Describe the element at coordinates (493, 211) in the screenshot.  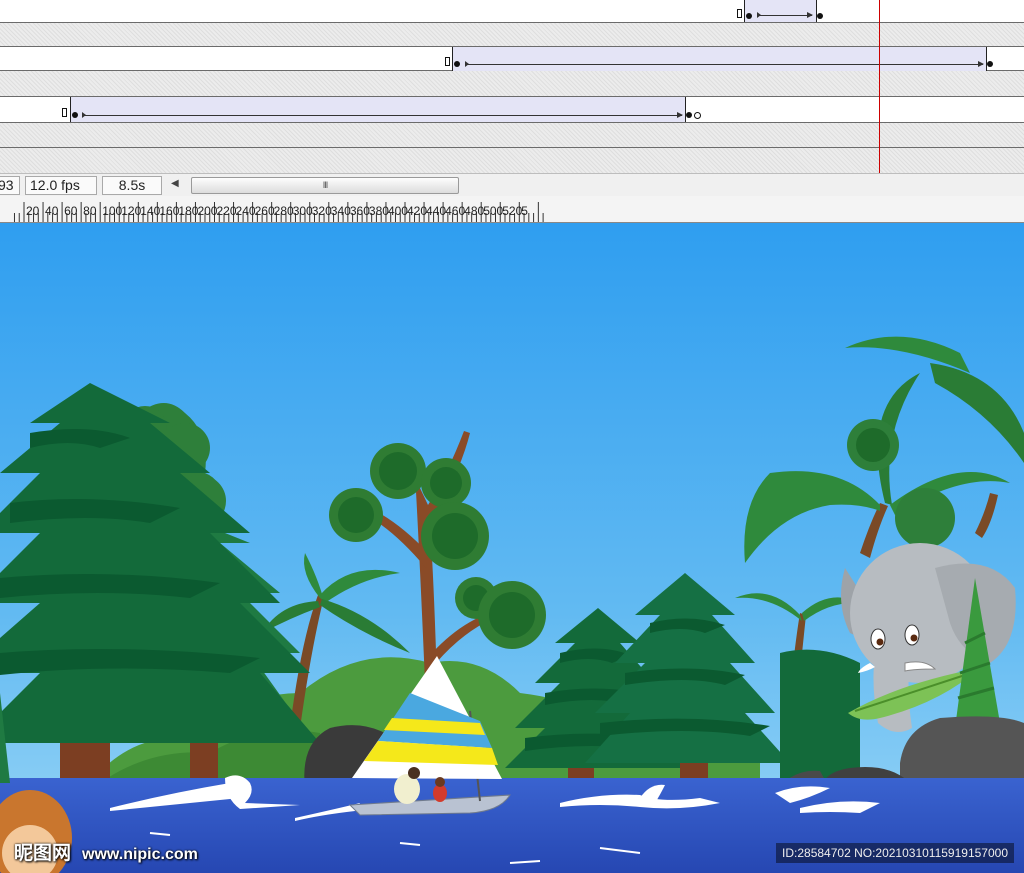
I see `ruler-tick-label: 500` at that location.